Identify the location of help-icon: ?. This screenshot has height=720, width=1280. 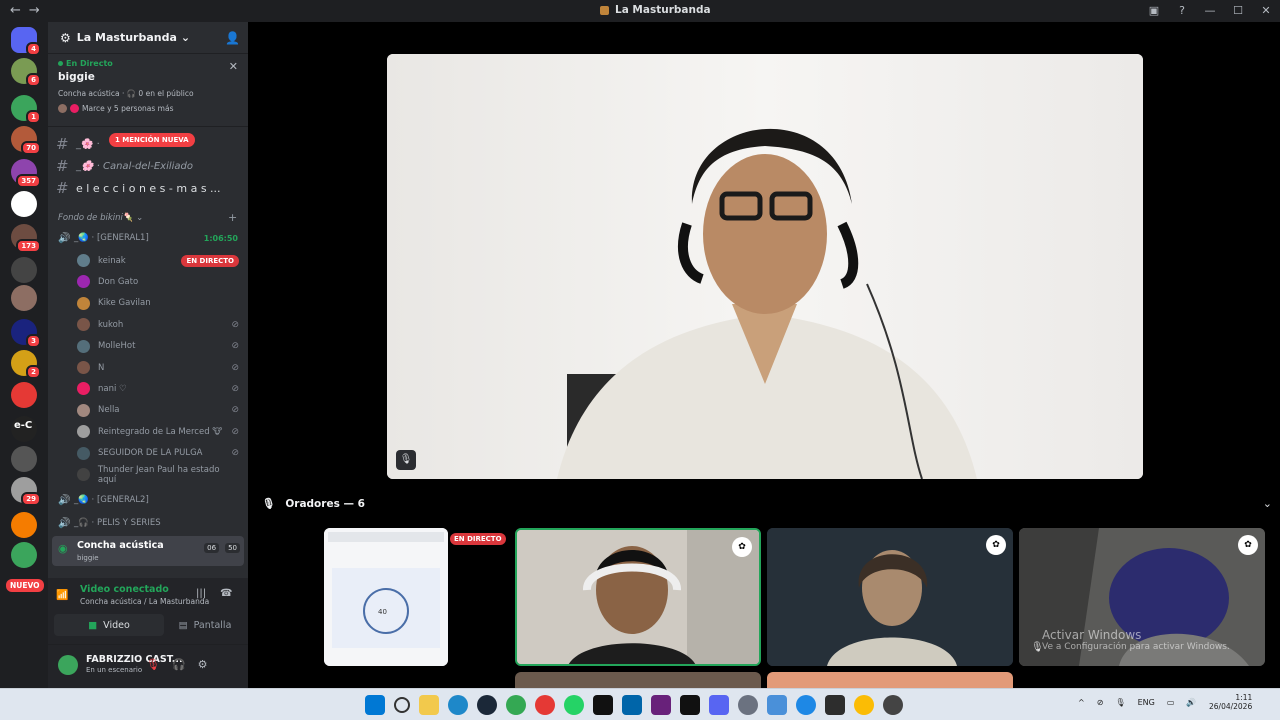
(1182, 11).